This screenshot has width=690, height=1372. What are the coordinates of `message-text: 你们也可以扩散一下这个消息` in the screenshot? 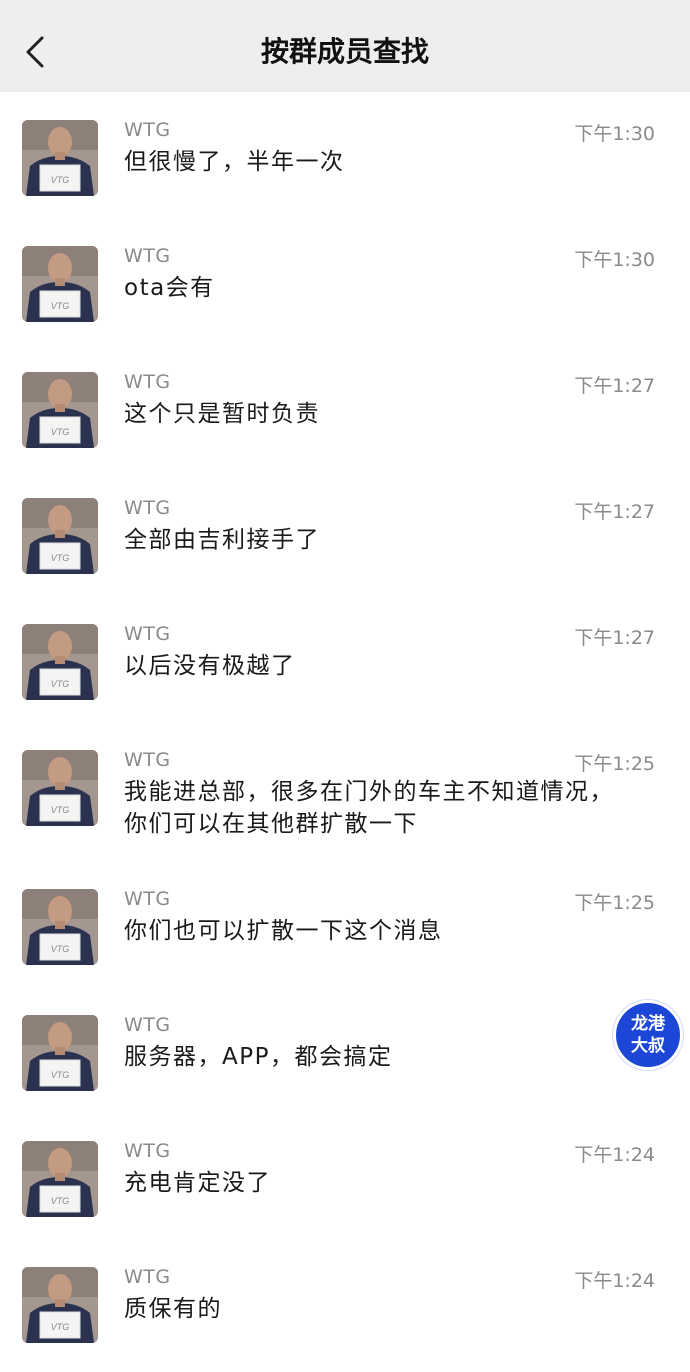 It's located at (283, 931).